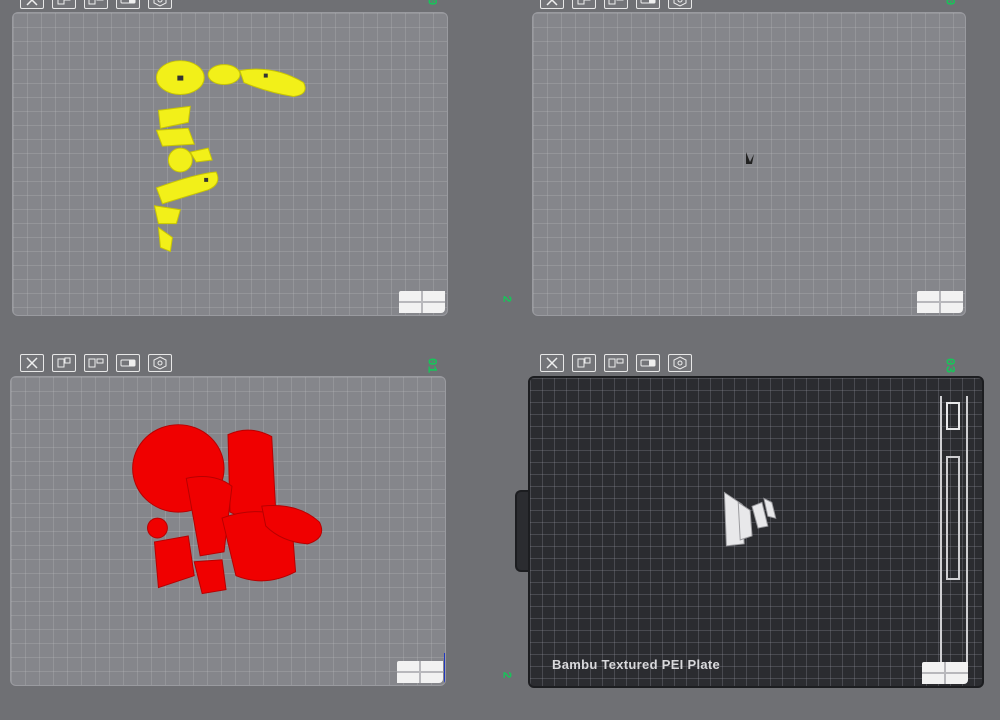  Describe the element at coordinates (432, 3) in the screenshot. I see `plate-1-number: 0` at that location.